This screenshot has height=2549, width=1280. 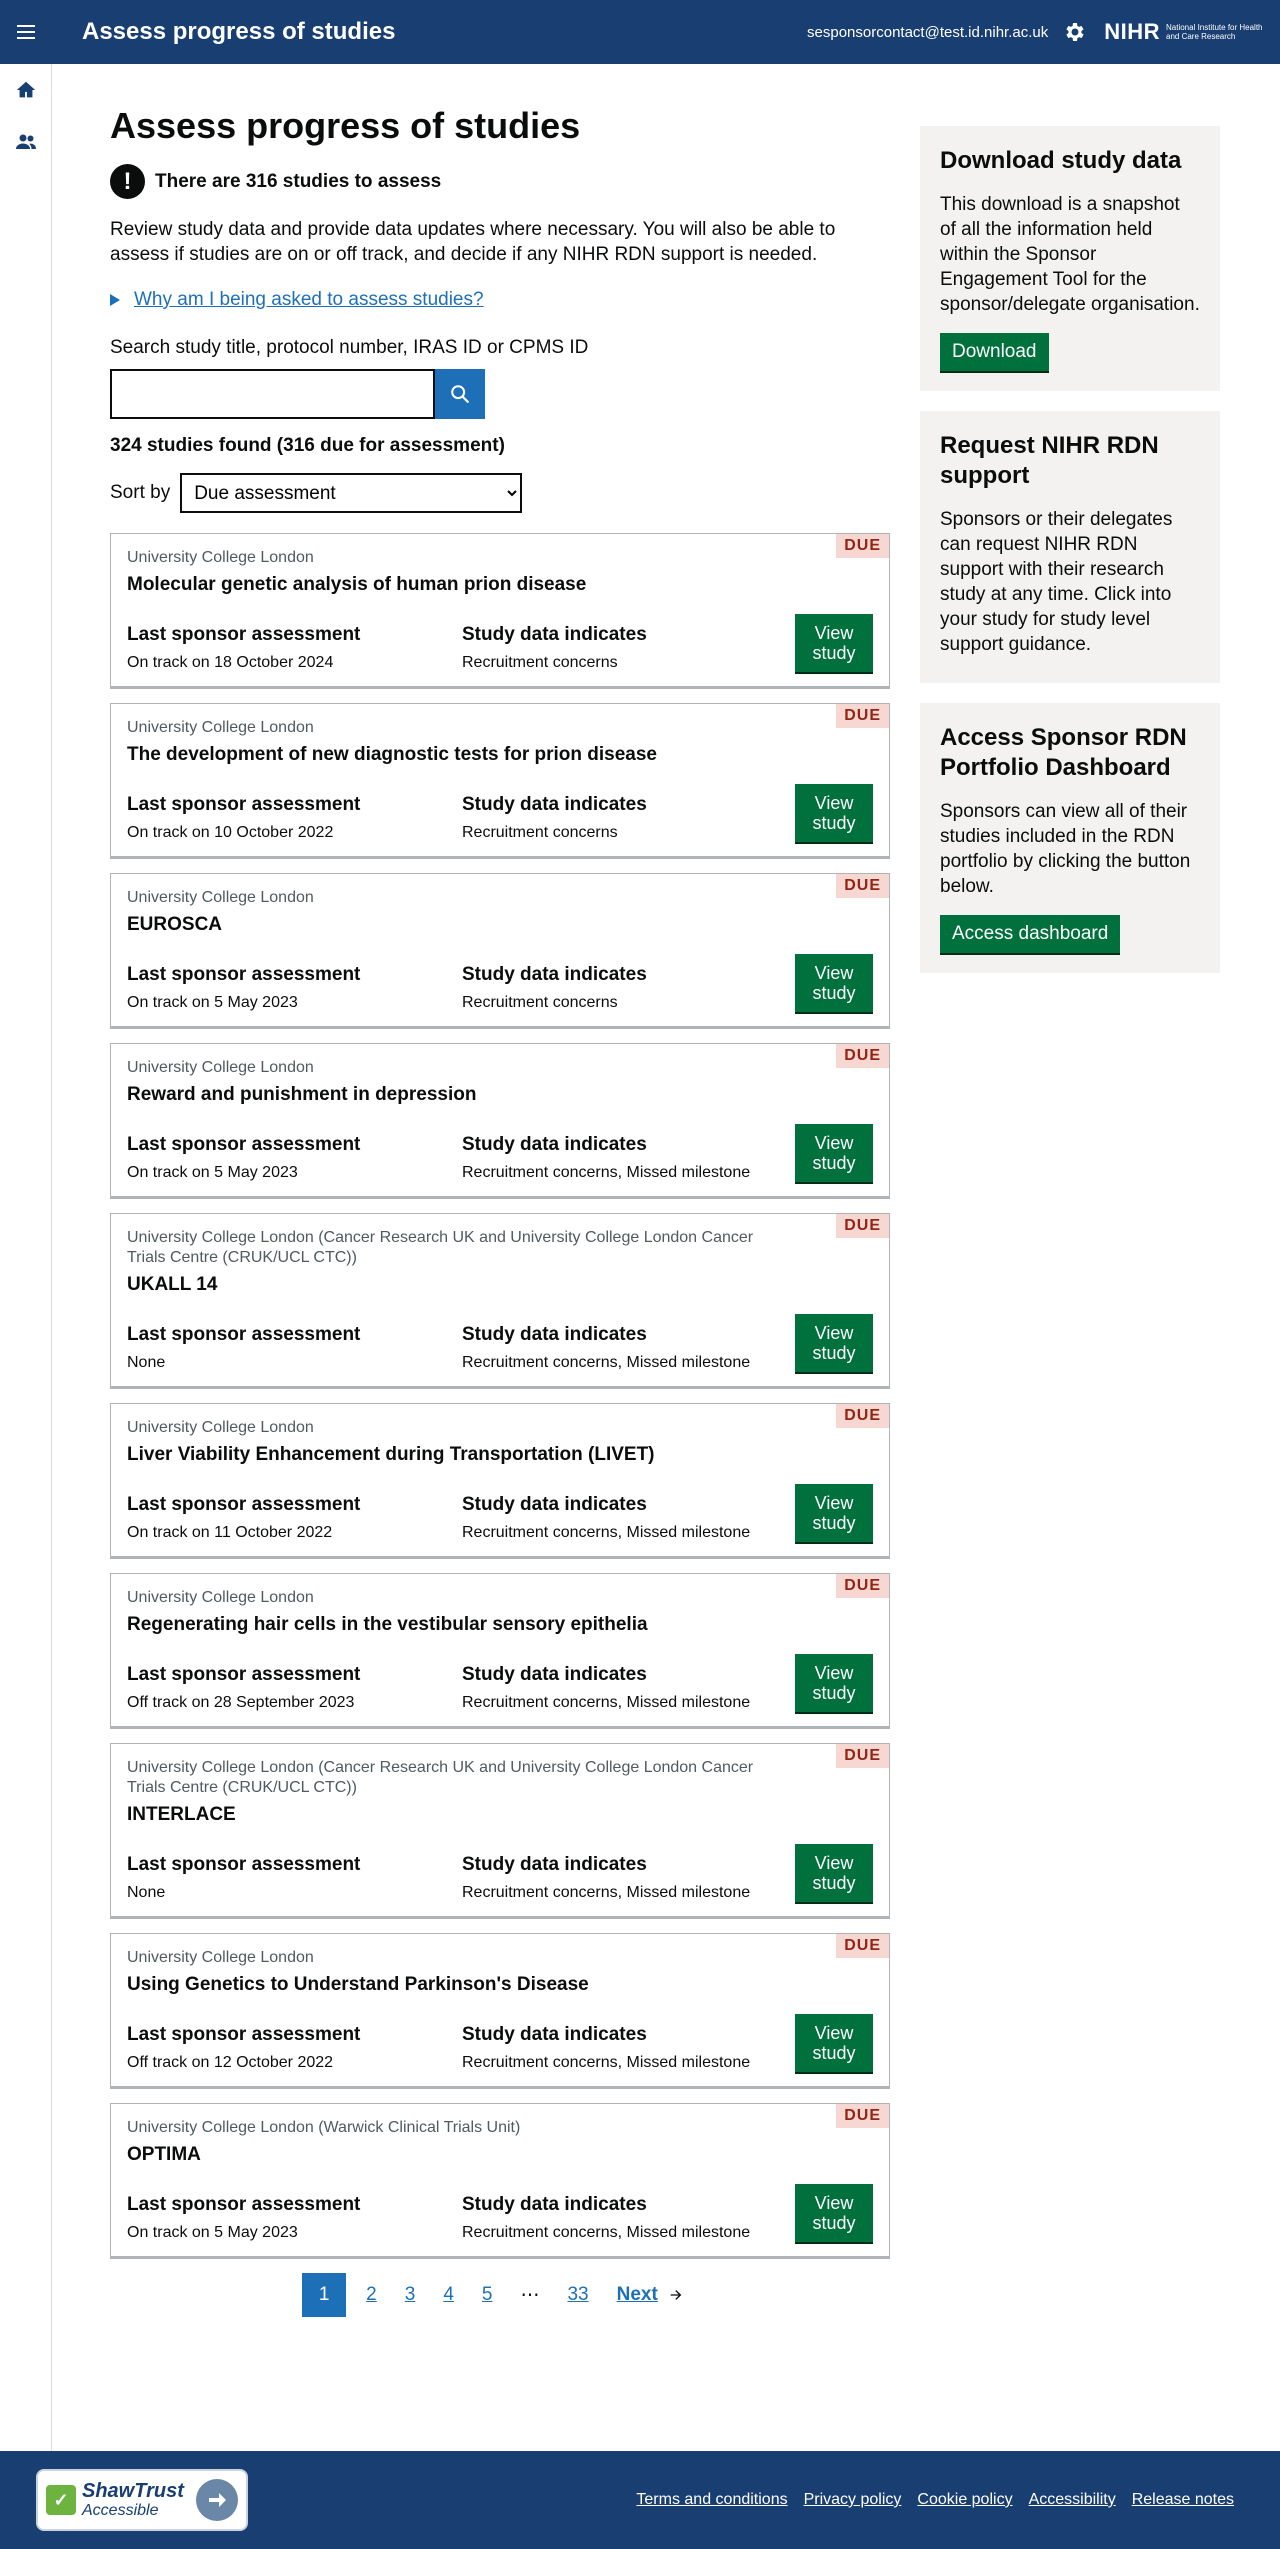 What do you see at coordinates (220, 897) in the screenshot?
I see `study-organisation: University College London` at bounding box center [220, 897].